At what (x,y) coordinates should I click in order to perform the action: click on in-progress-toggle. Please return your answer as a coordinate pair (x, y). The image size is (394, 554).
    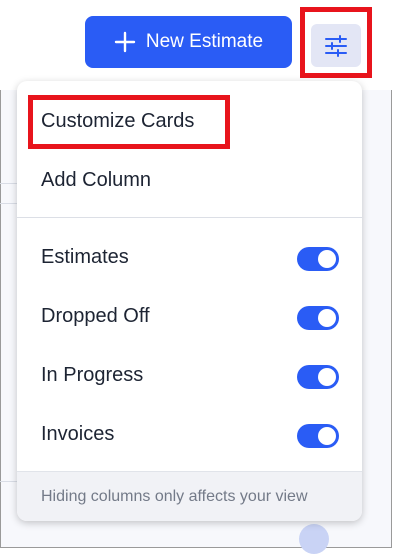
    Looking at the image, I should click on (318, 377).